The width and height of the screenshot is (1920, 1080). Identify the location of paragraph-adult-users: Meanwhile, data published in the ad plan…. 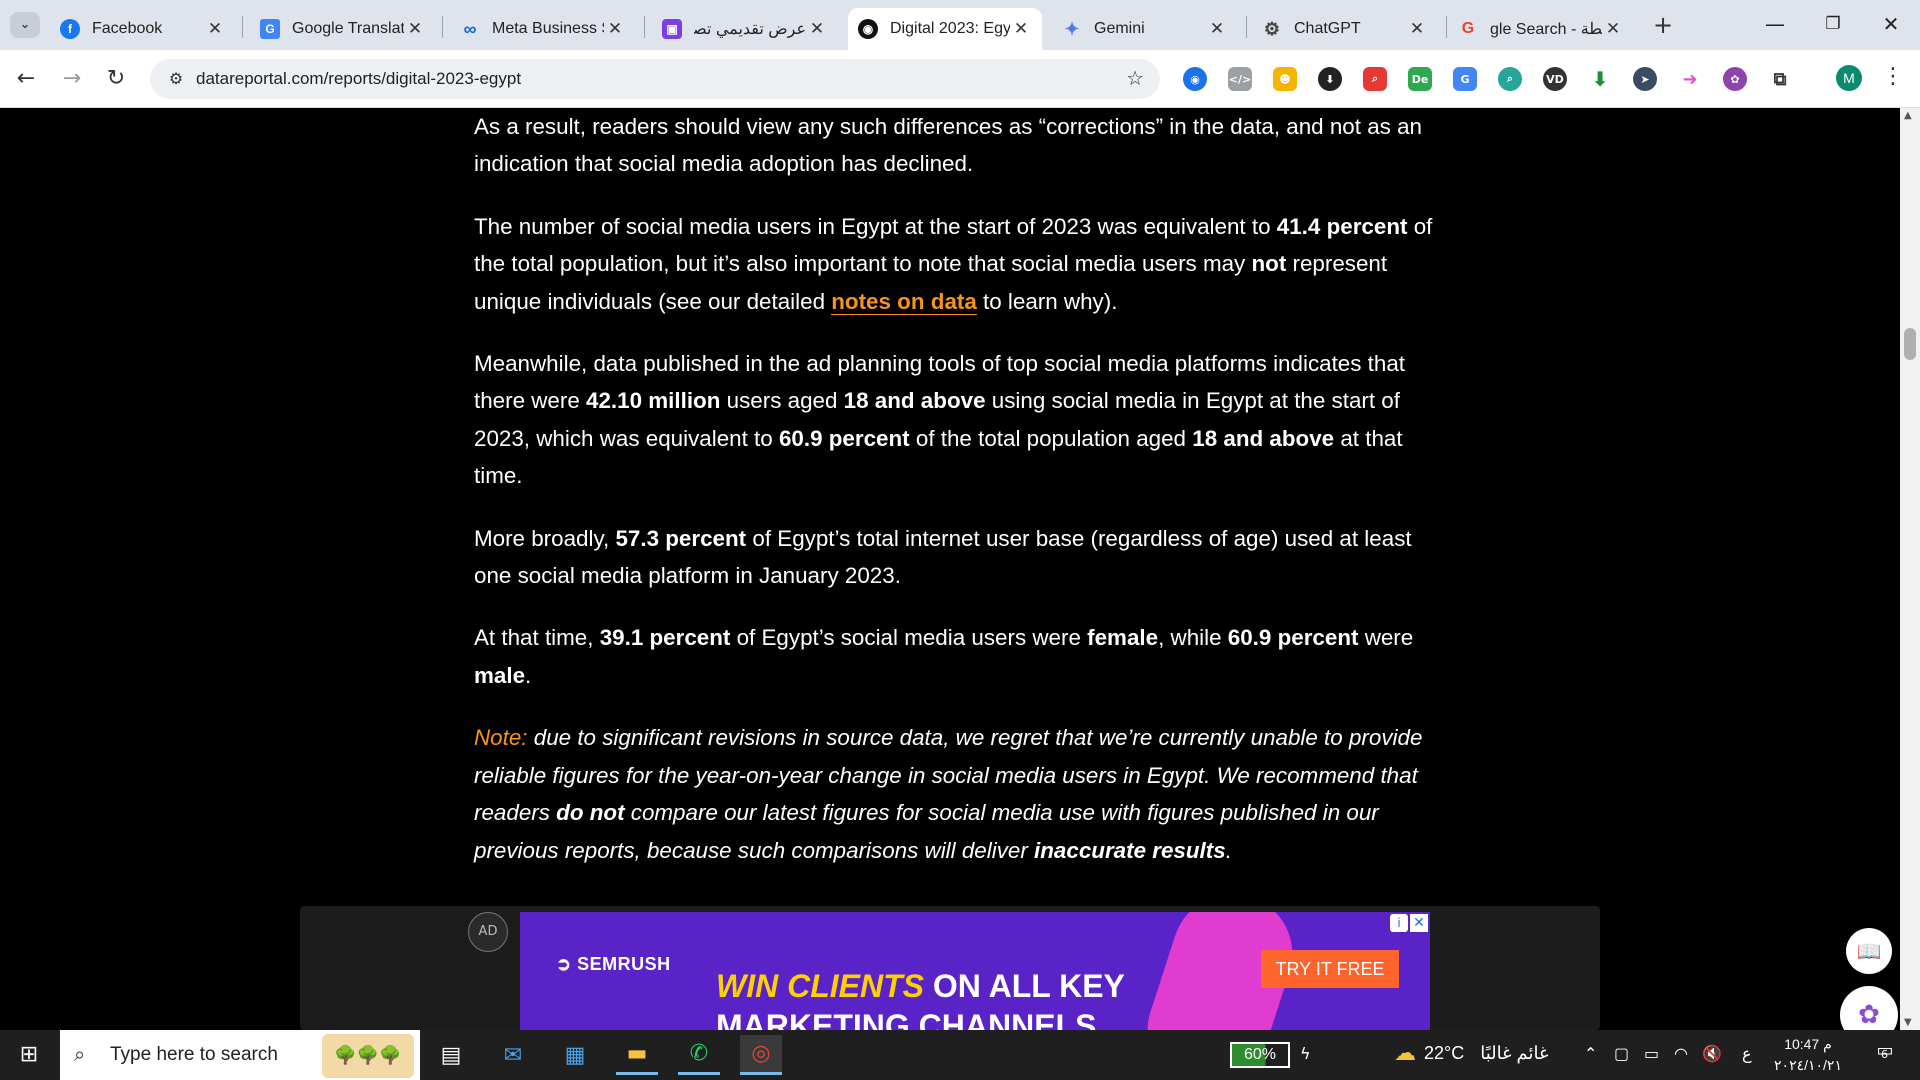
(954, 420).